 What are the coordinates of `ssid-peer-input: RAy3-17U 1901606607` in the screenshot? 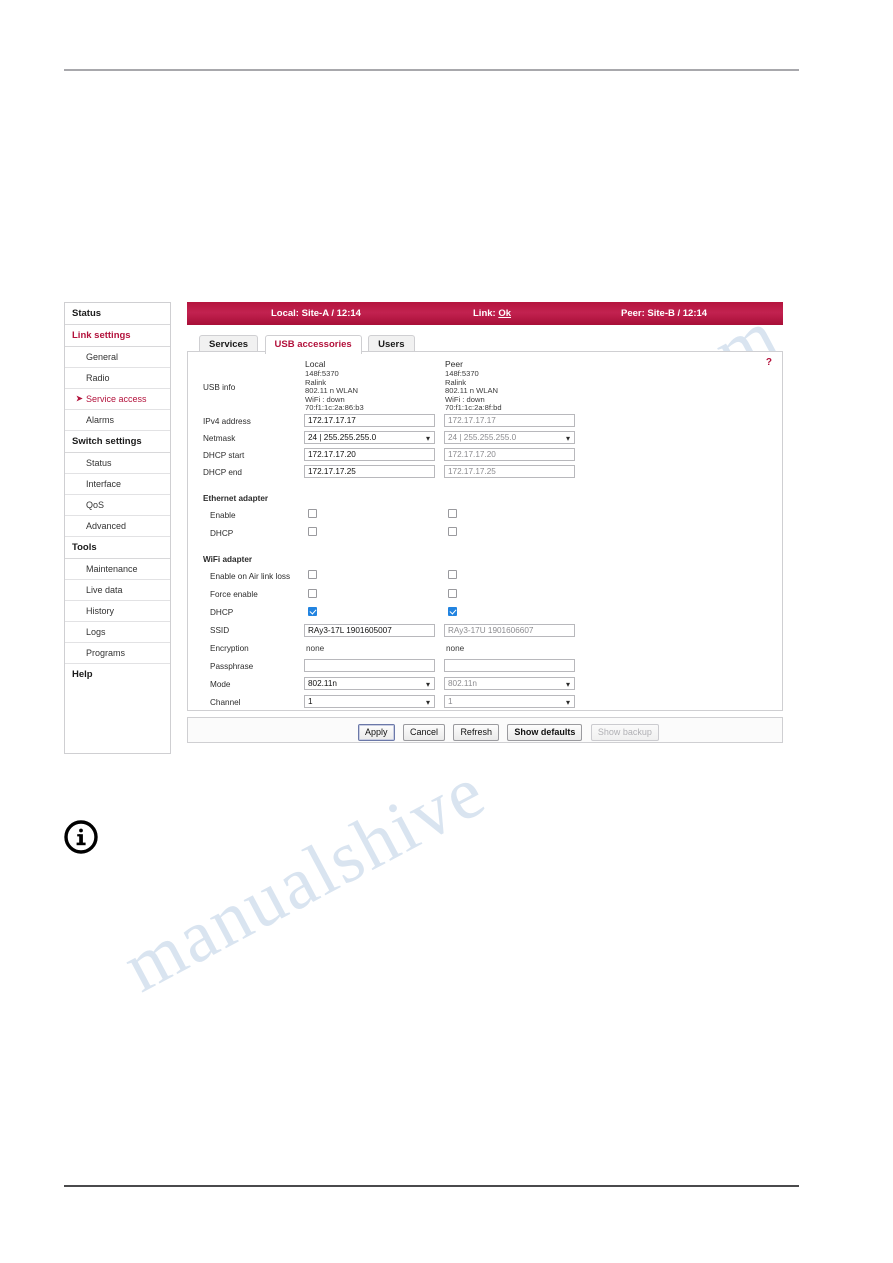 It's located at (509, 630).